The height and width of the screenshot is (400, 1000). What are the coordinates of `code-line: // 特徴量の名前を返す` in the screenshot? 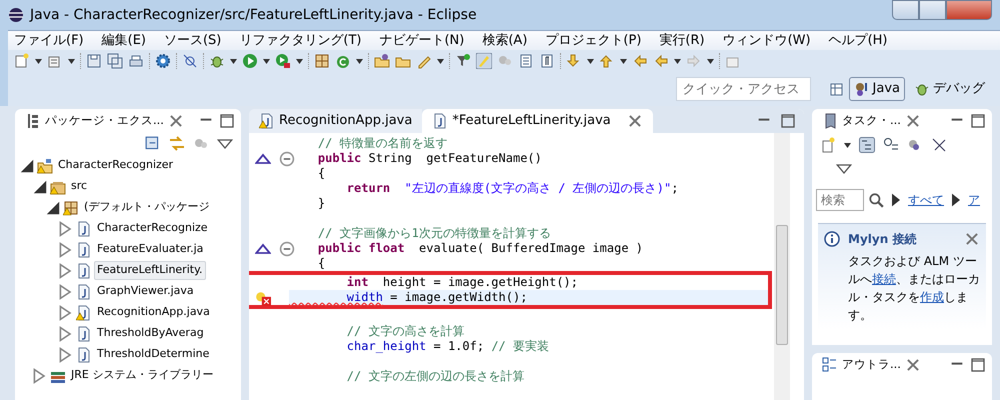 It's located at (382, 143).